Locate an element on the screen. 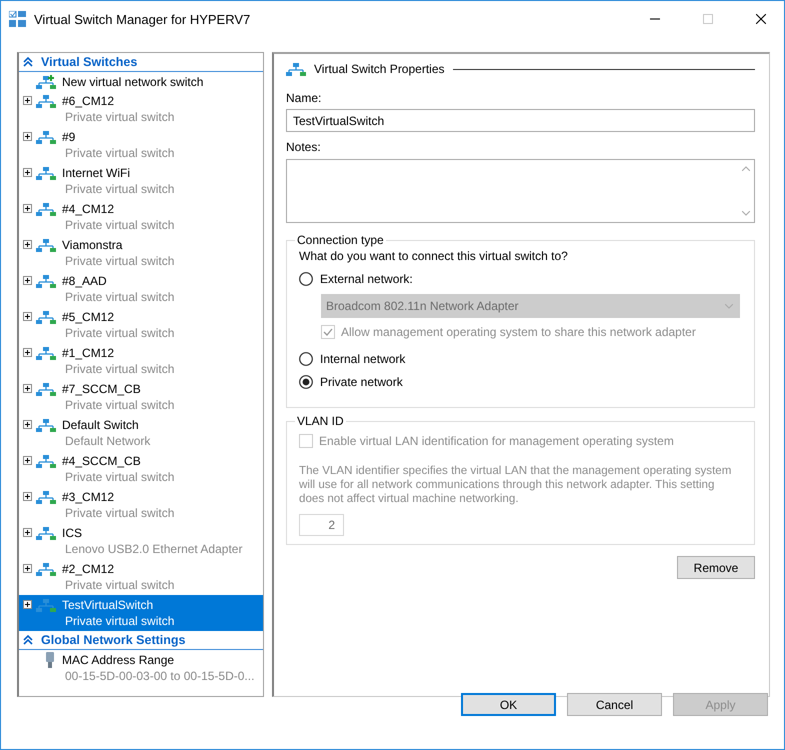  switch-list-item: #4_SCCM_CB Private virtual switch is located at coordinates (141, 469).